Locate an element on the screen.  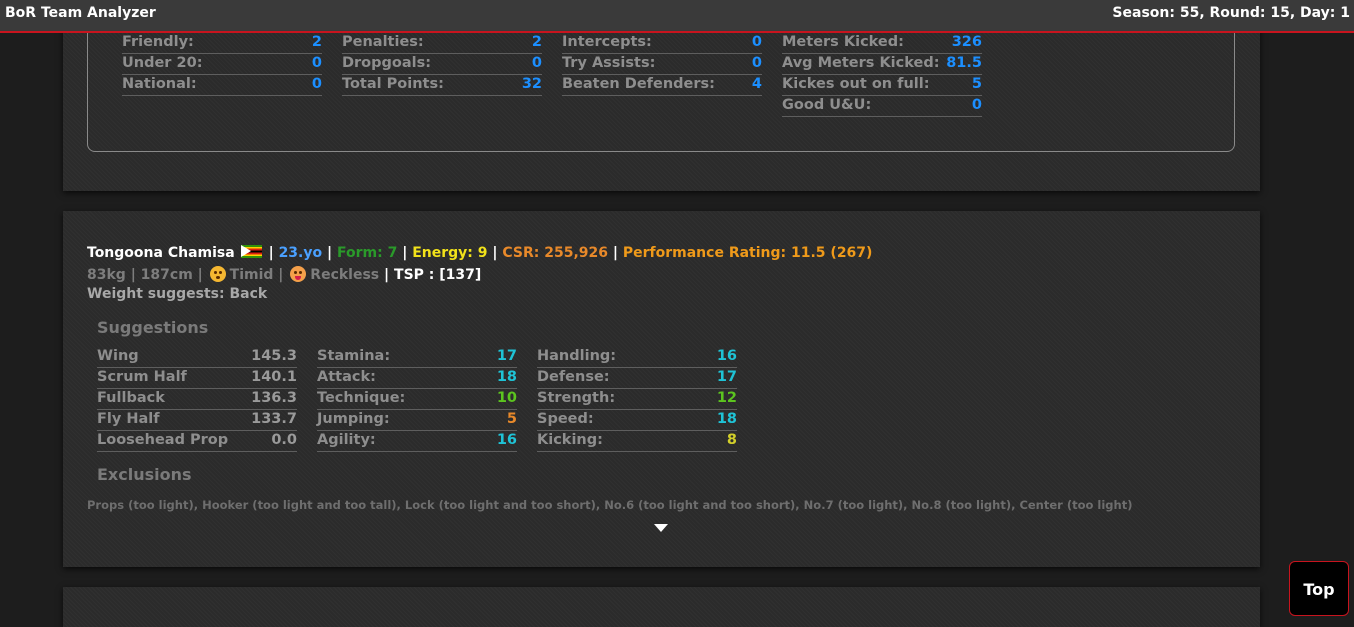
stat-row: Total Points: 32 is located at coordinates (442, 85).